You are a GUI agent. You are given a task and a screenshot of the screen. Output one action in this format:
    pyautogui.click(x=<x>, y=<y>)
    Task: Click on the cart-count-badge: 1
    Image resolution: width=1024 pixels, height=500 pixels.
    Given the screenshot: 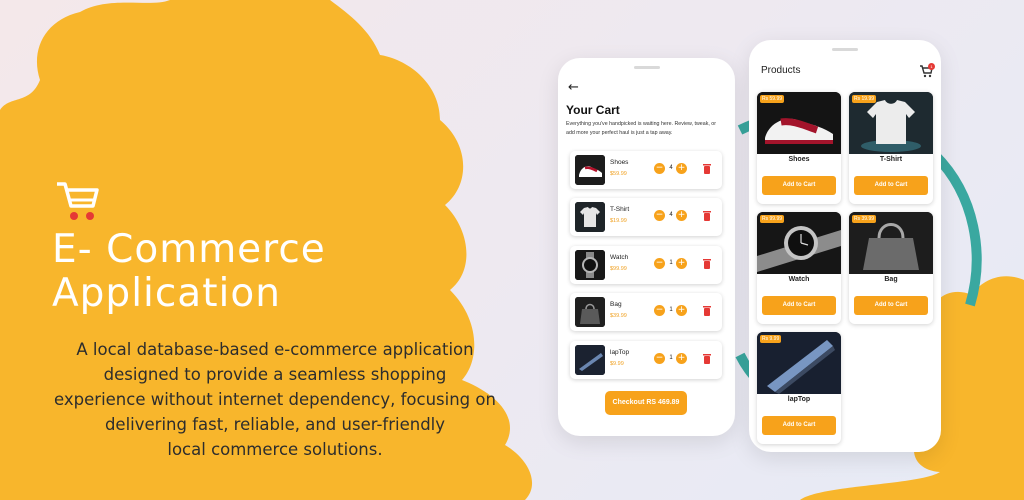 What is the action you would take?
    pyautogui.click(x=931, y=66)
    